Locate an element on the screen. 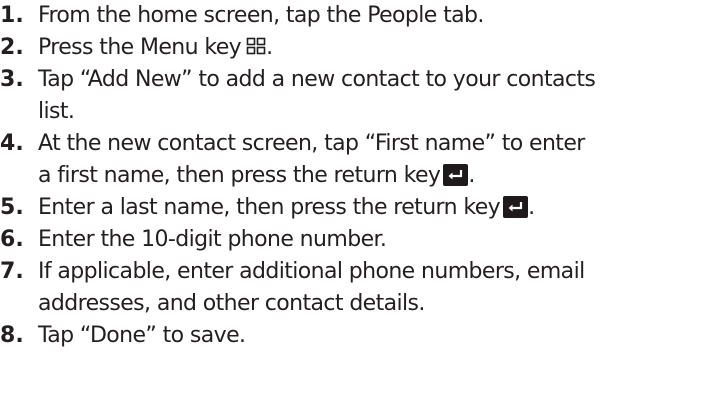 The image size is (713, 420). step-text: Enter the 10-digit phone number. is located at coordinates (212, 239).